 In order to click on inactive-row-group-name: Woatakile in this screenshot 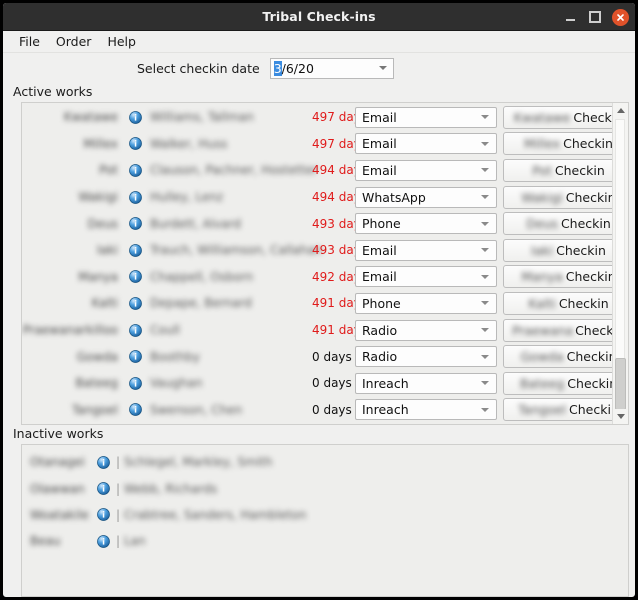, I will do `click(59, 514)`.